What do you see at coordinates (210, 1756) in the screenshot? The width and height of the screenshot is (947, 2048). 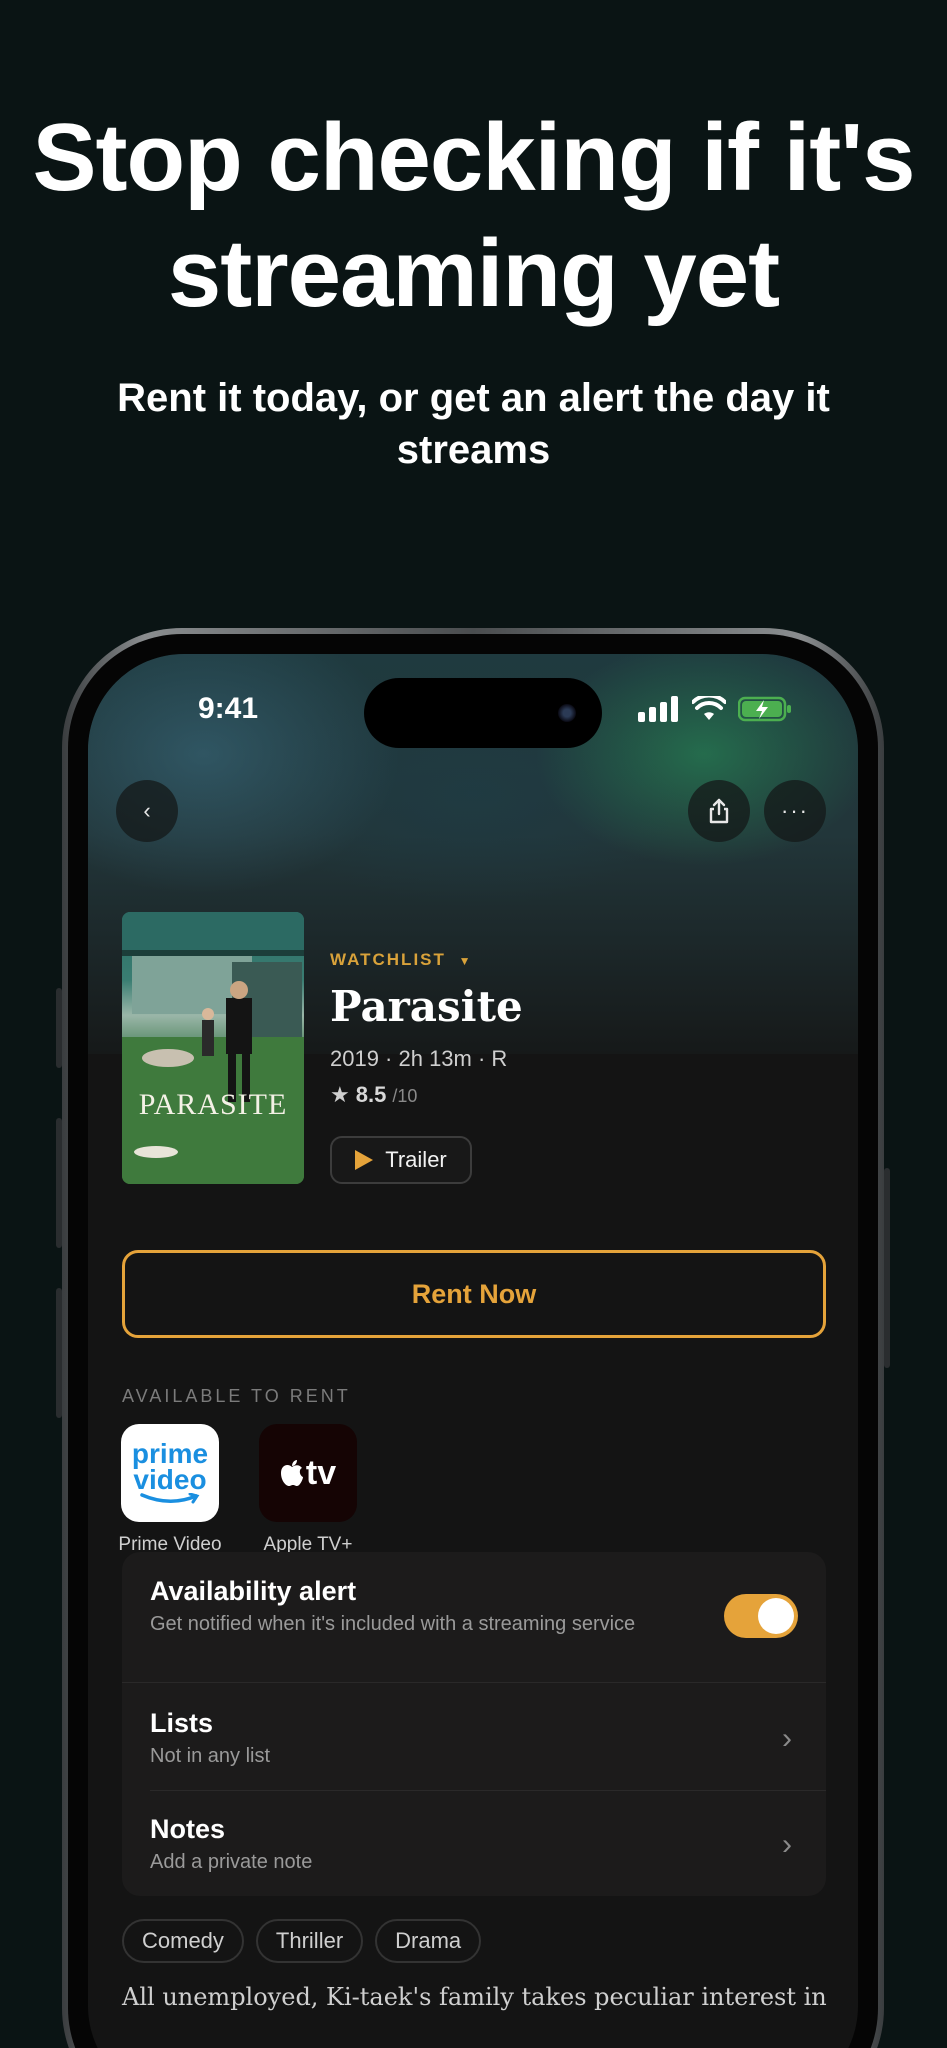 I see `lists-subtitle: Not in any list` at bounding box center [210, 1756].